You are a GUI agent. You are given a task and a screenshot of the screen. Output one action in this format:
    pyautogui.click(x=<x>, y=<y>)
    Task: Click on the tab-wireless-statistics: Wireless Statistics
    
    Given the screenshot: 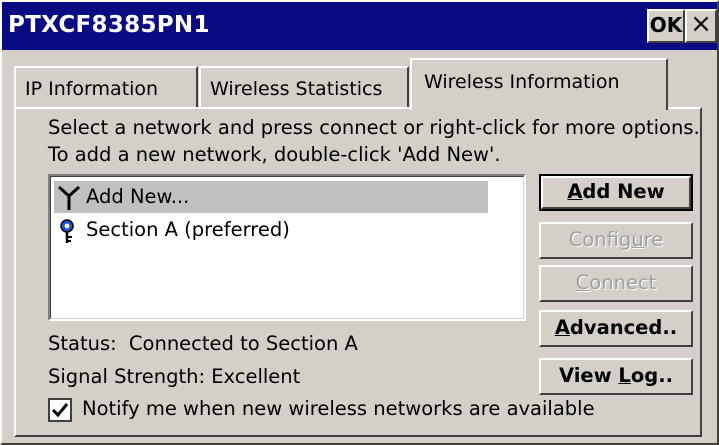 What is the action you would take?
    pyautogui.click(x=304, y=87)
    